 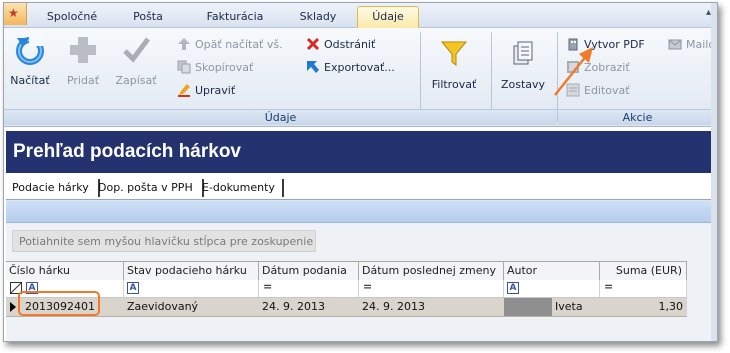 What do you see at coordinates (573, 71) in the screenshot?
I see `annotation-arrow` at bounding box center [573, 71].